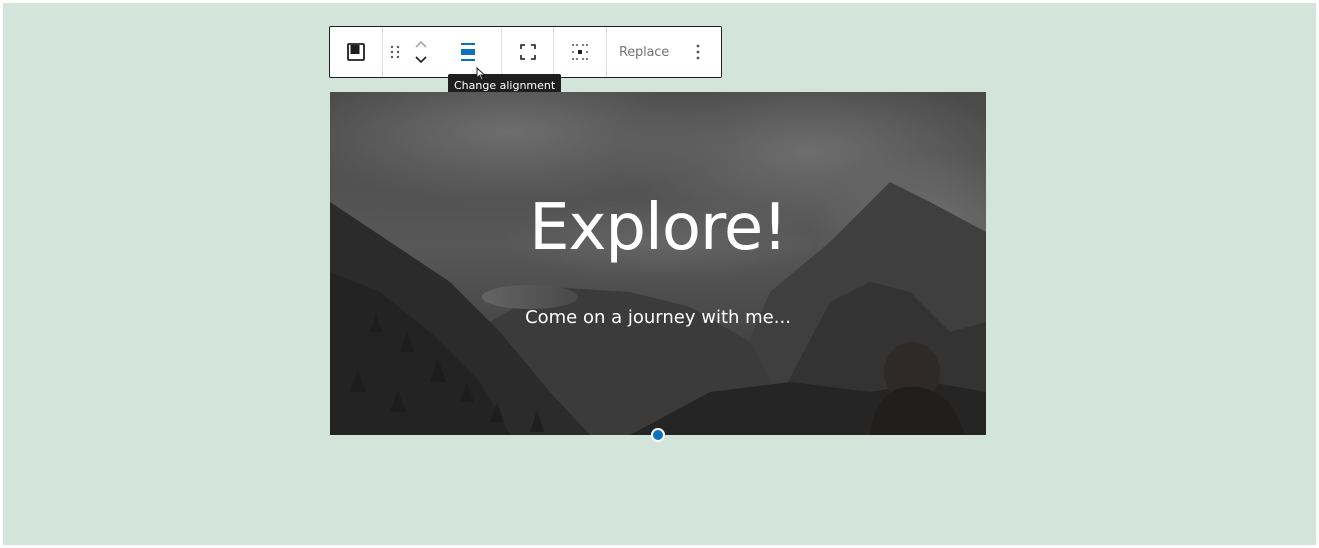 Image resolution: width=1319 pixels, height=548 pixels. I want to click on chevron-up-icon, so click(421, 44).